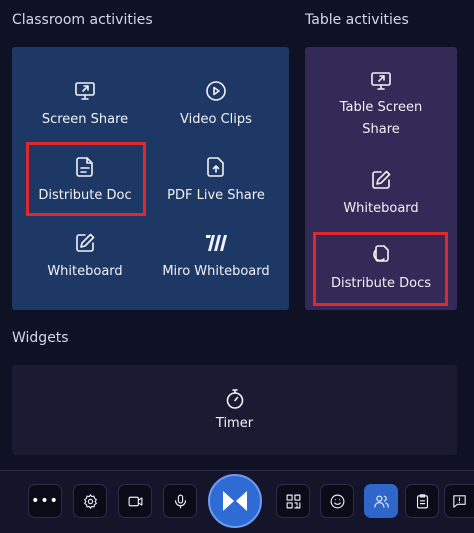  I want to click on help-button, so click(459, 501).